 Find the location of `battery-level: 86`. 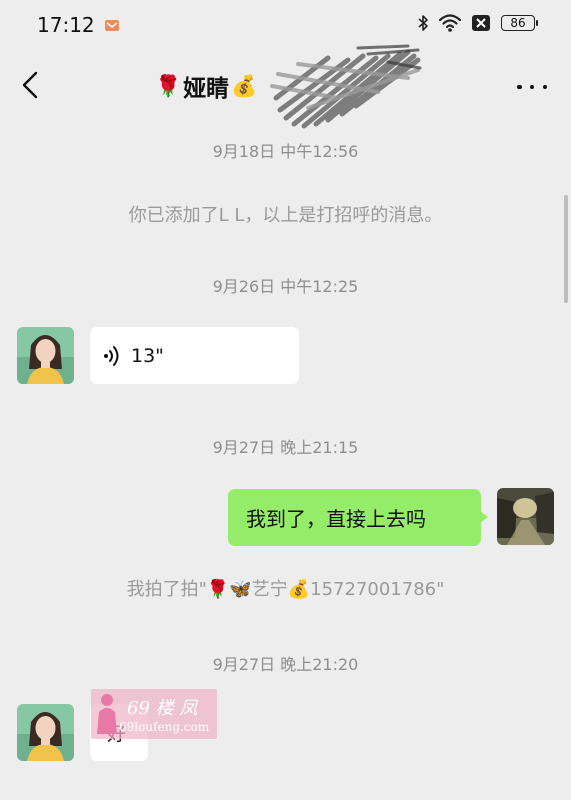

battery-level: 86 is located at coordinates (518, 23).